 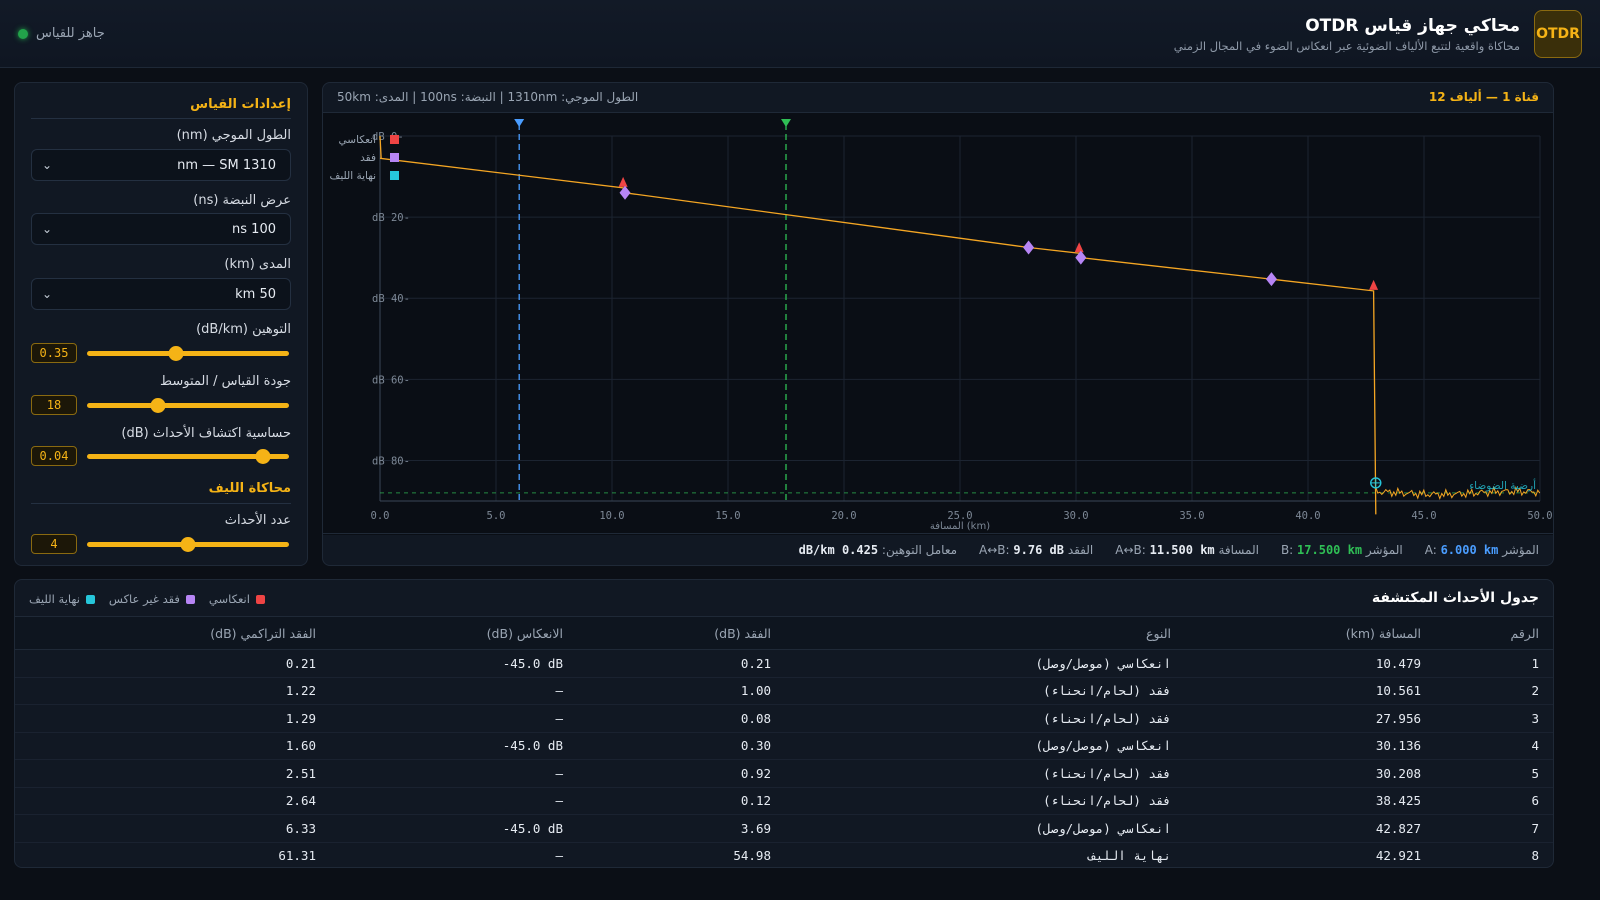 I want to click on event-number: 3, so click(x=1494, y=718).